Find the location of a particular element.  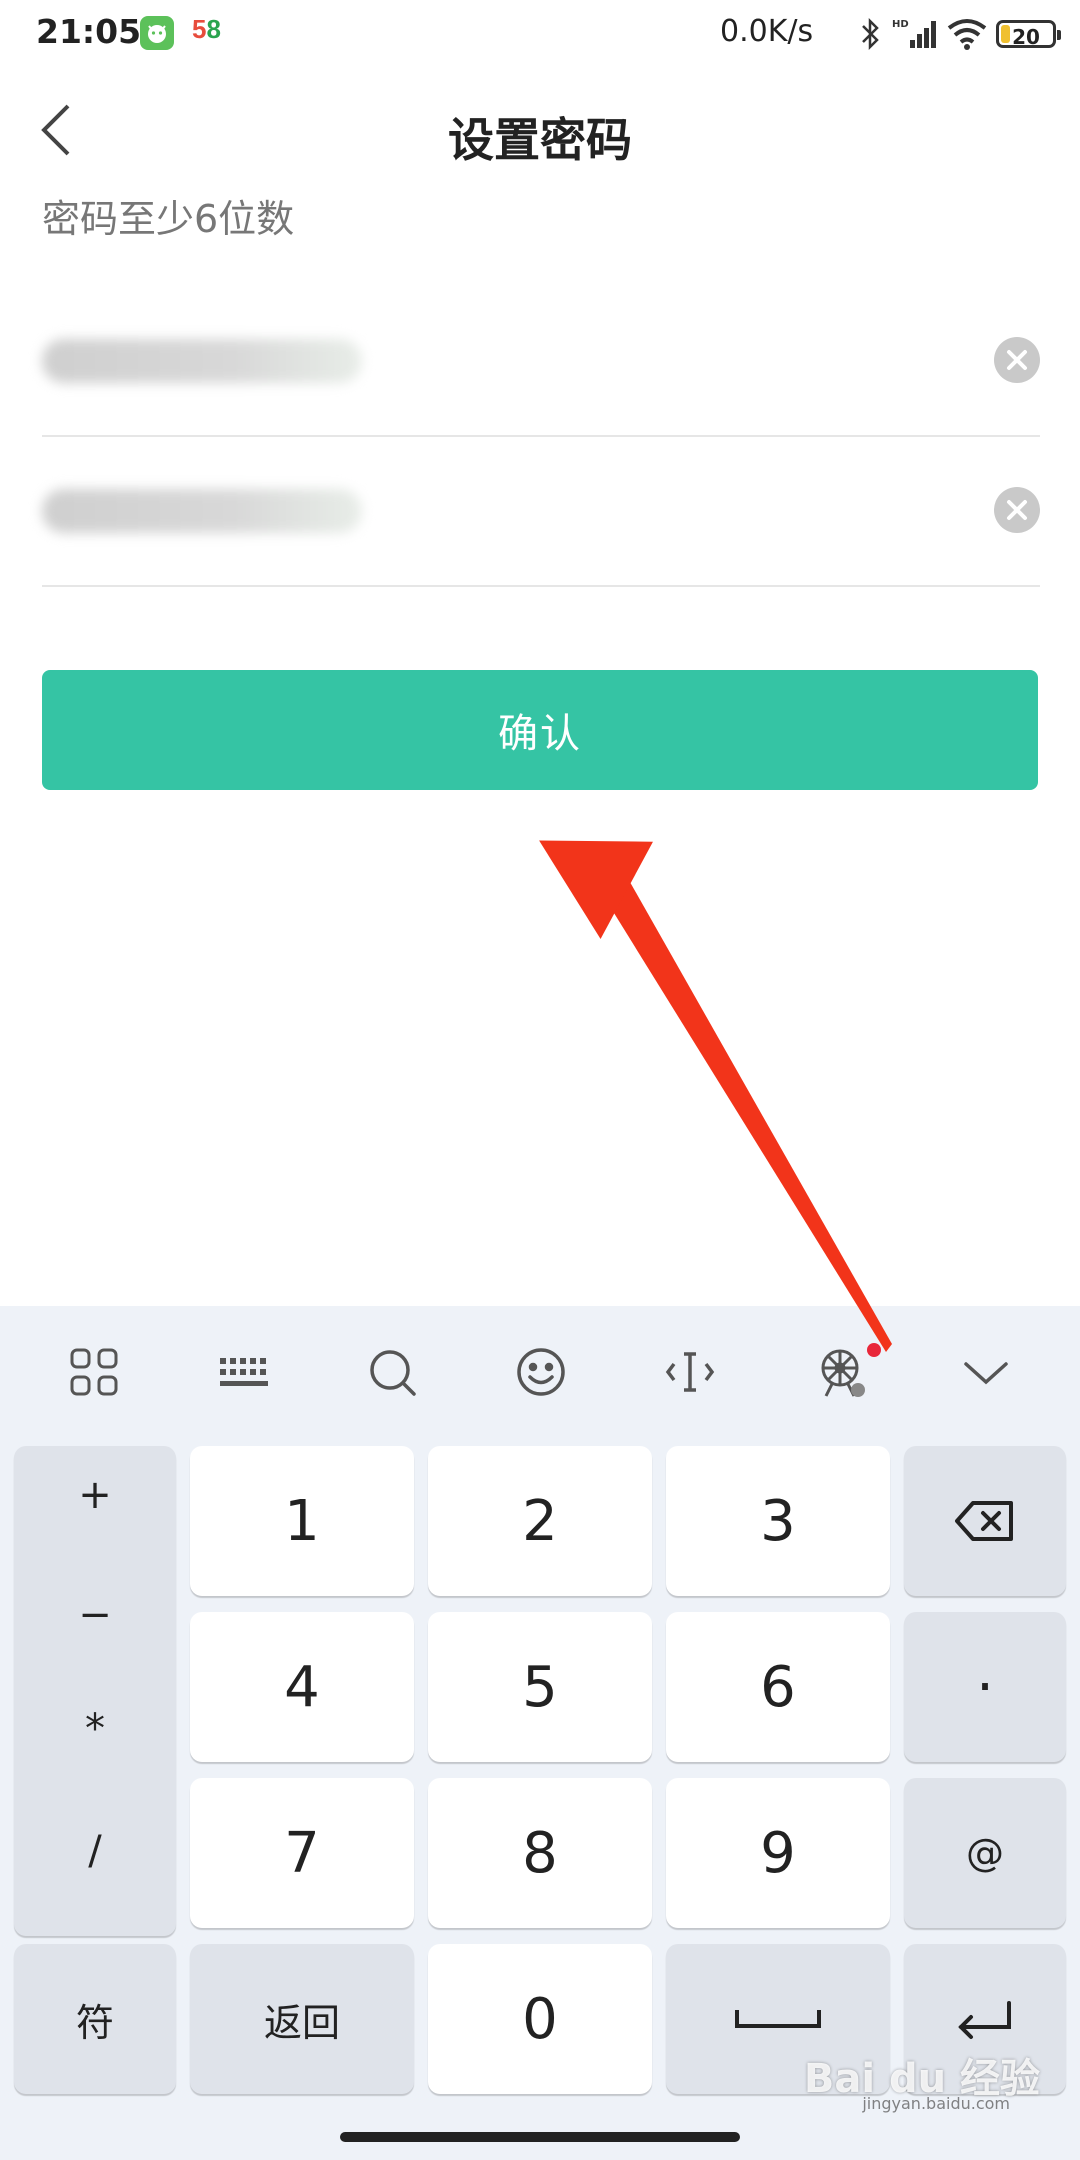

collapse-keyboard-button is located at coordinates (986, 1372).